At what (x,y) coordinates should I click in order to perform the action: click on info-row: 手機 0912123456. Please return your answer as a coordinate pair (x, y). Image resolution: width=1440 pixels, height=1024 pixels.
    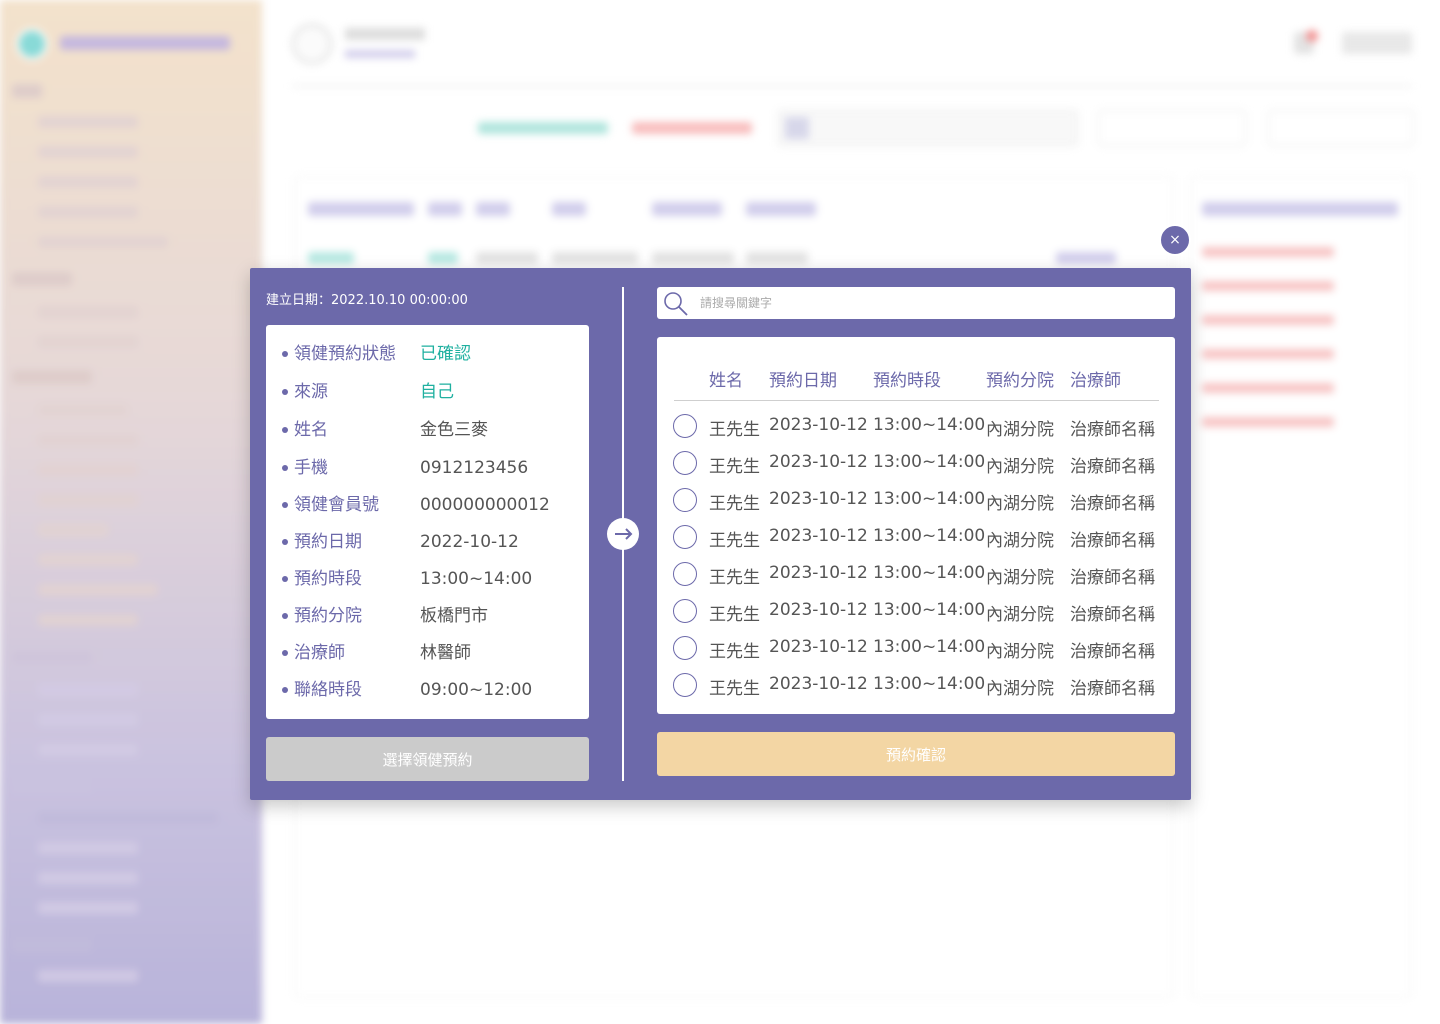
    Looking at the image, I should click on (432, 468).